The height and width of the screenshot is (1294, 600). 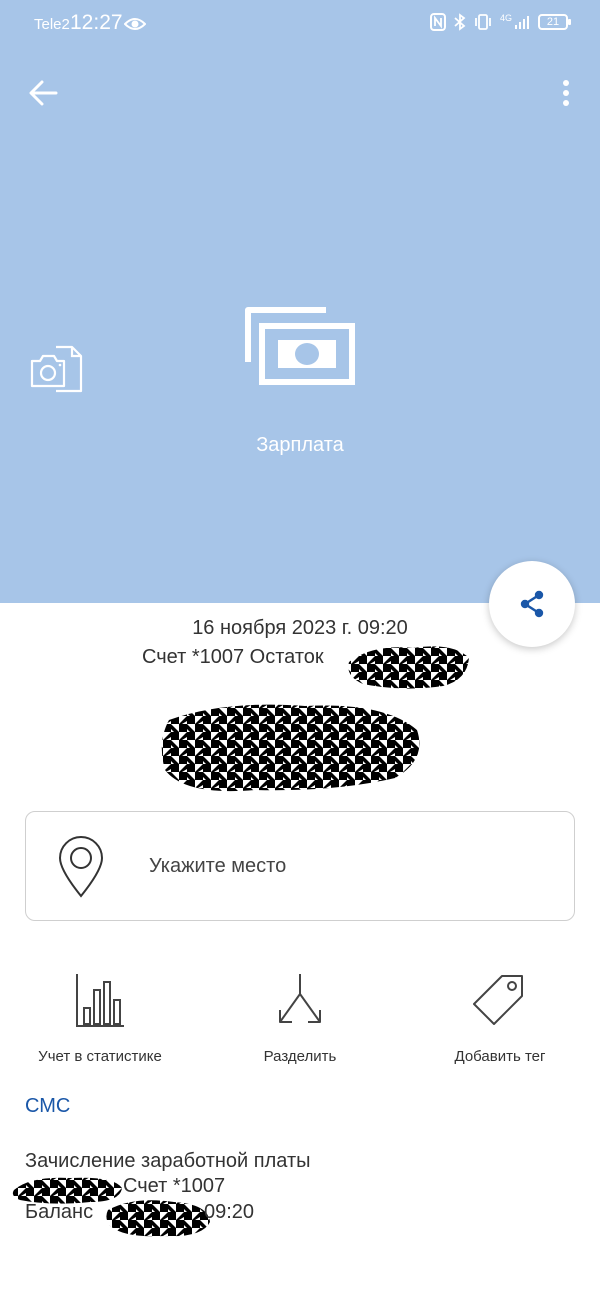 I want to click on bar-chart-icon, so click(x=100, y=1000).